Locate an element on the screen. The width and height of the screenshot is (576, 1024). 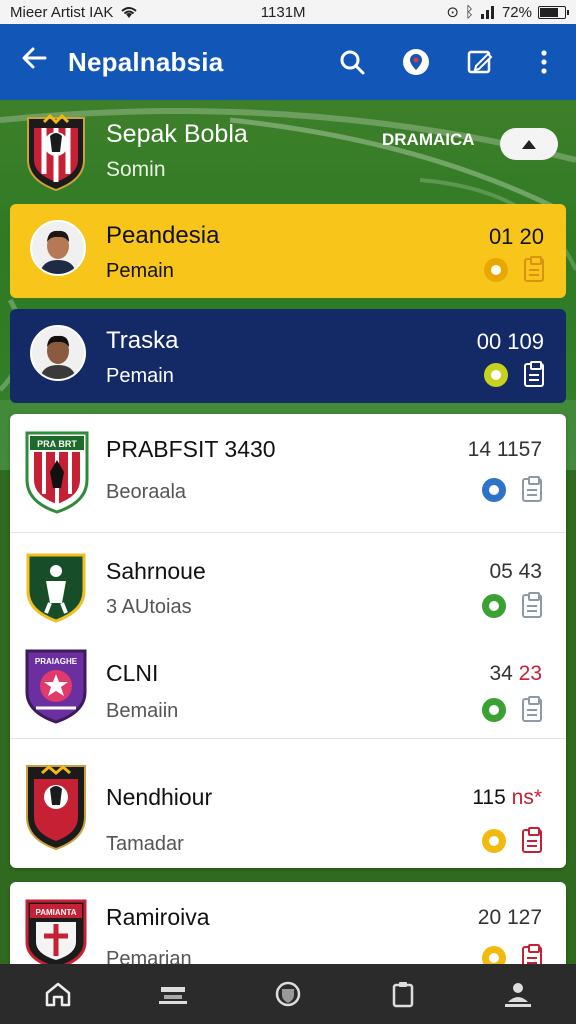
nav-clipboard is located at coordinates (403, 994).